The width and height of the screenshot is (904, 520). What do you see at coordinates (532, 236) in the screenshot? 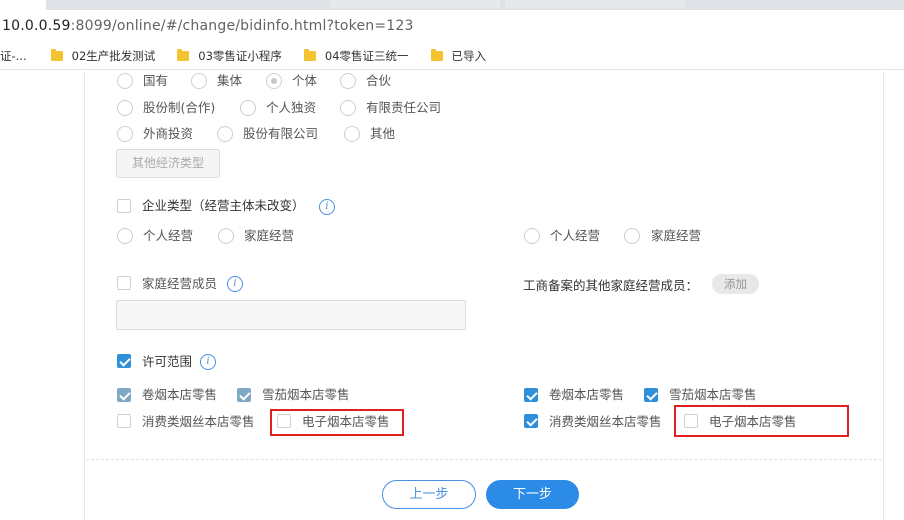
I see `radio-personal-business-registered` at bounding box center [532, 236].